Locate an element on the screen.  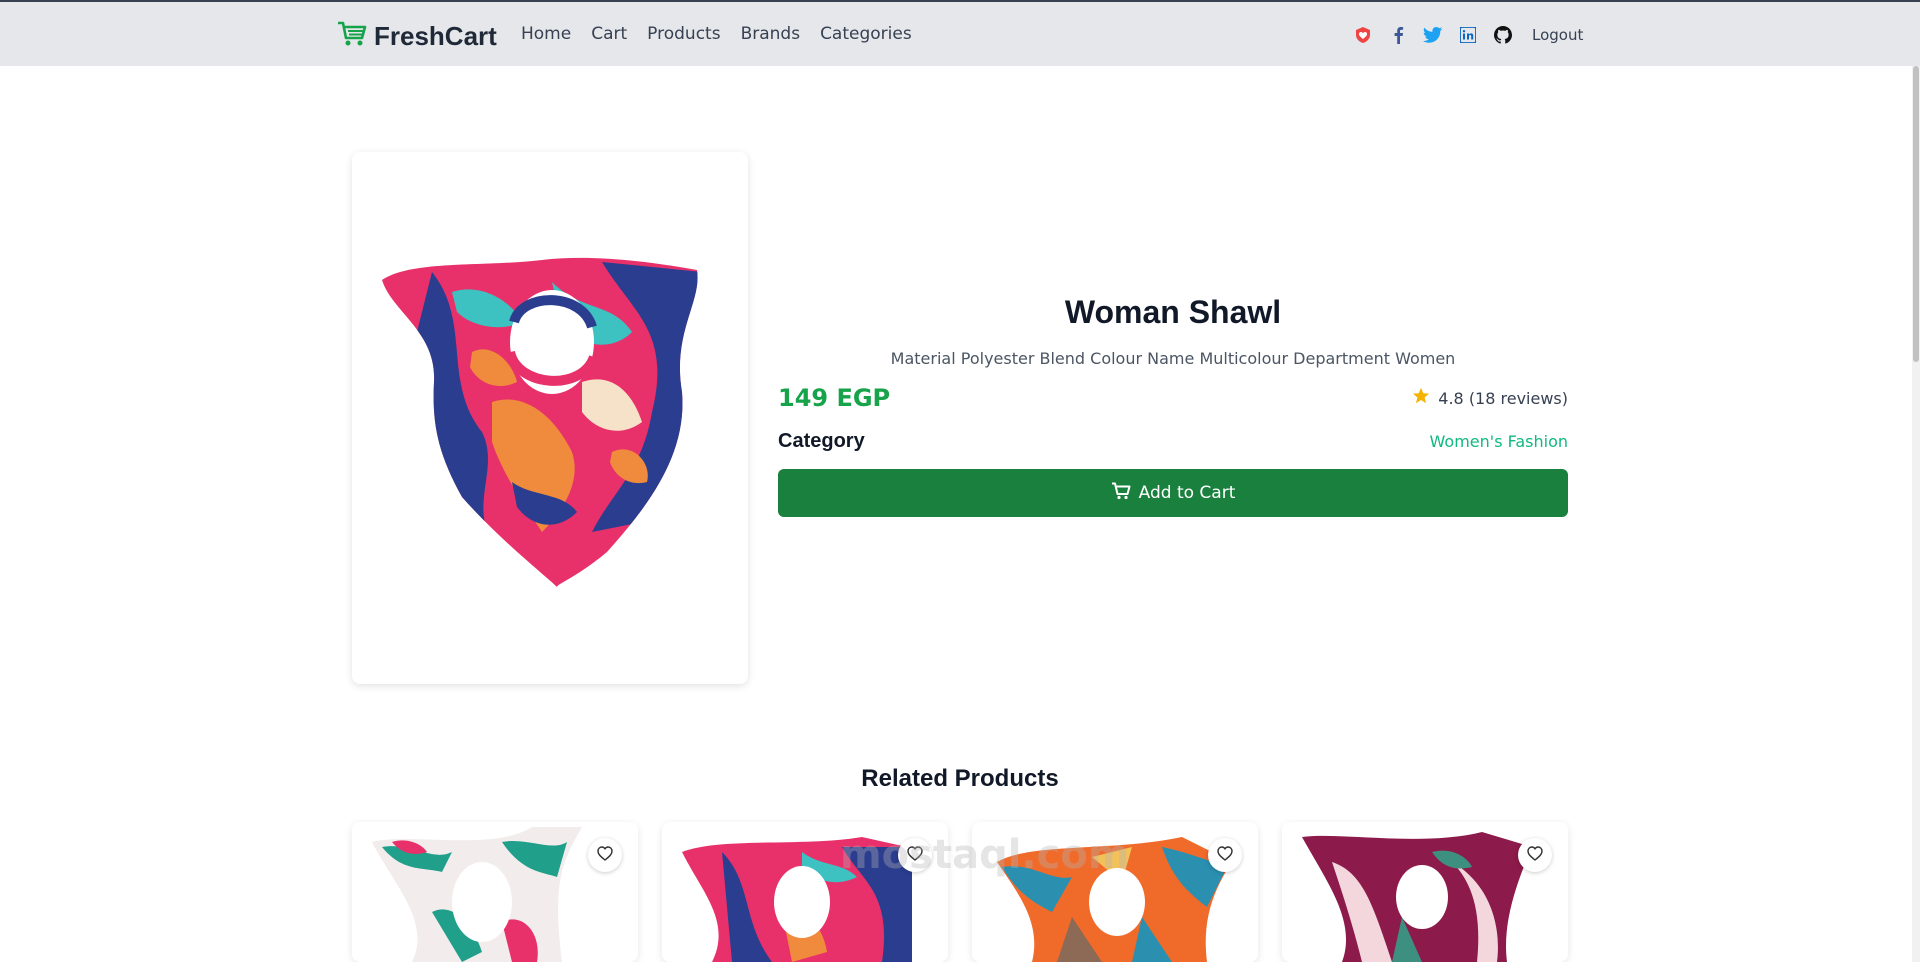
cart-icon is located at coordinates (1121, 493).